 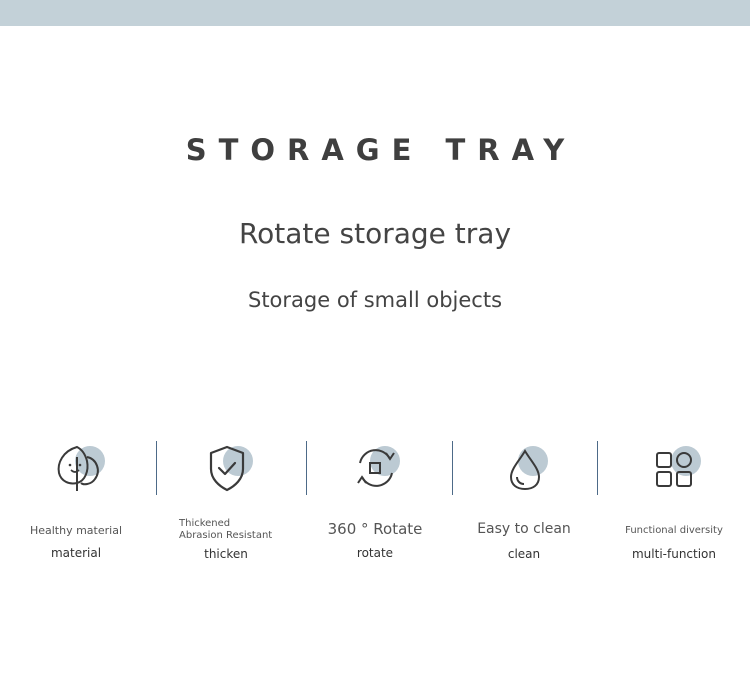 I want to click on leaf-icon, so click(x=81, y=468).